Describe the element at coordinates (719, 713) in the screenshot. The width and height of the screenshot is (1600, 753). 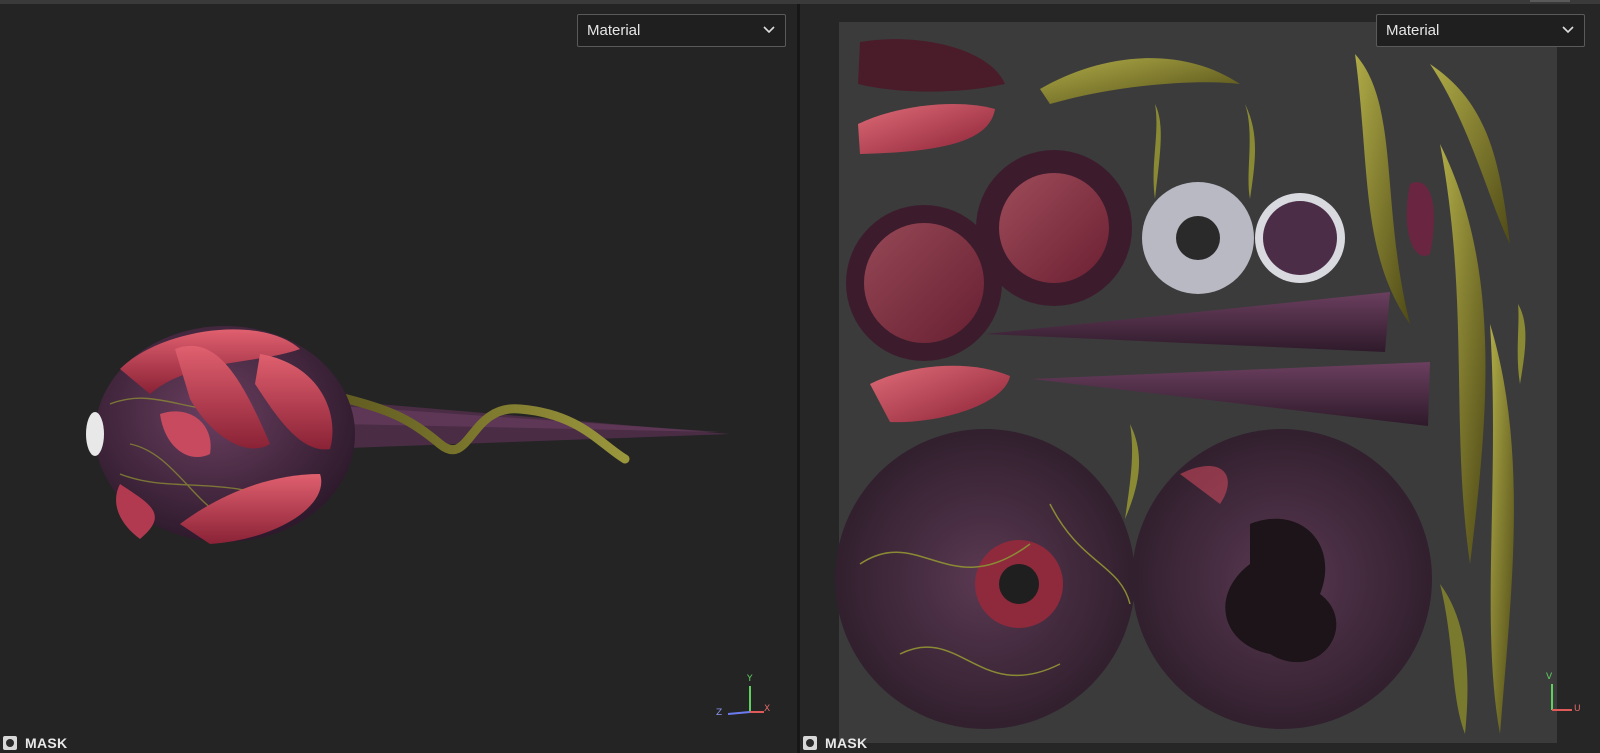
I see `axis-z-label: Z` at that location.